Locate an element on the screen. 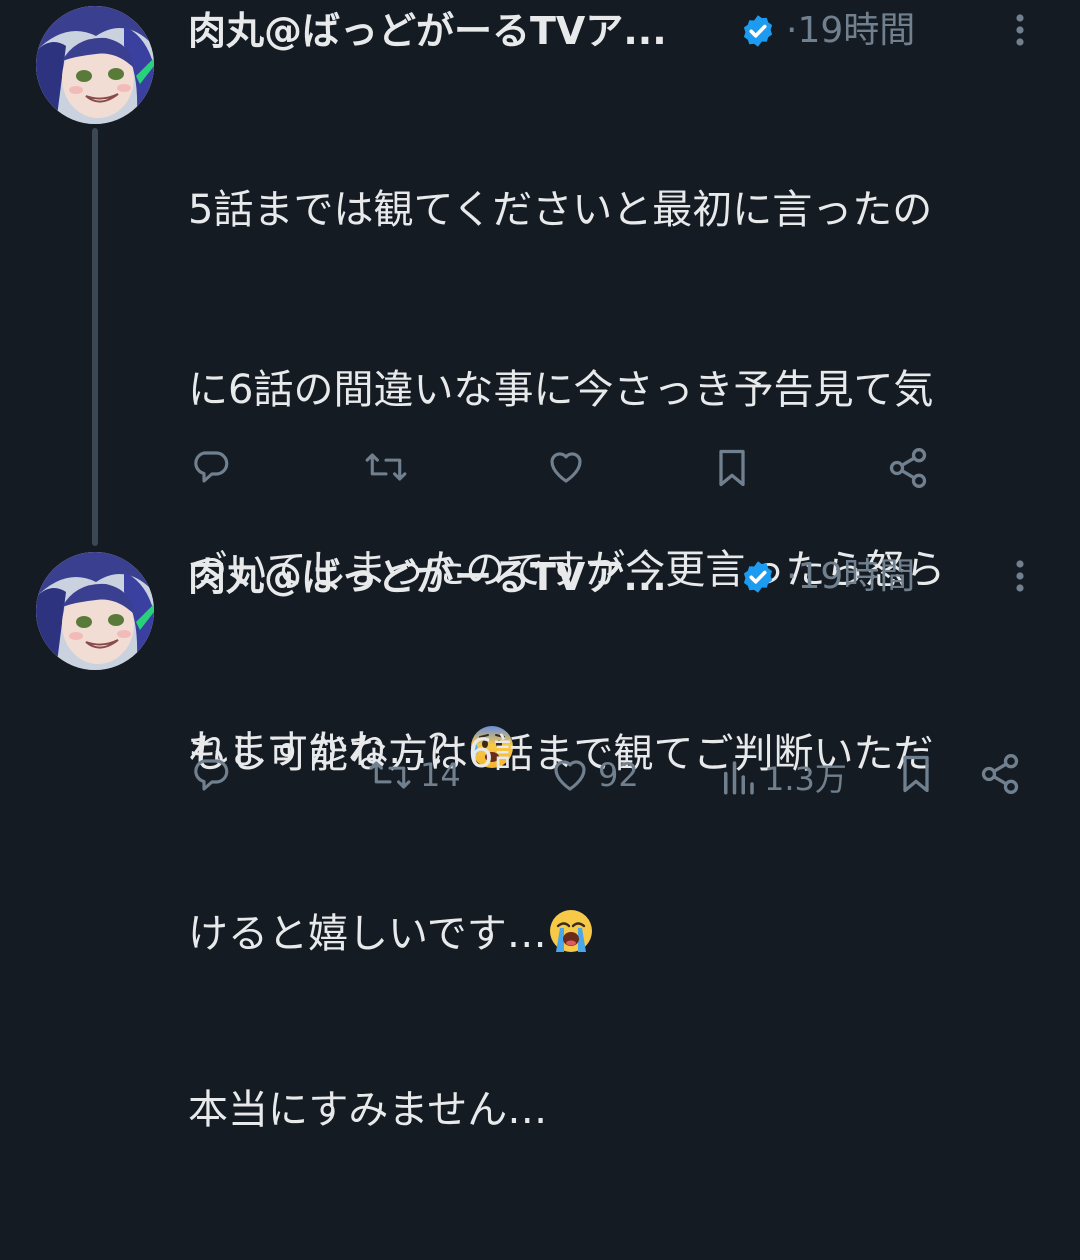 Image resolution: width=1080 pixels, height=1260 pixels. loudly-crying-face-emoji is located at coordinates (570, 931).